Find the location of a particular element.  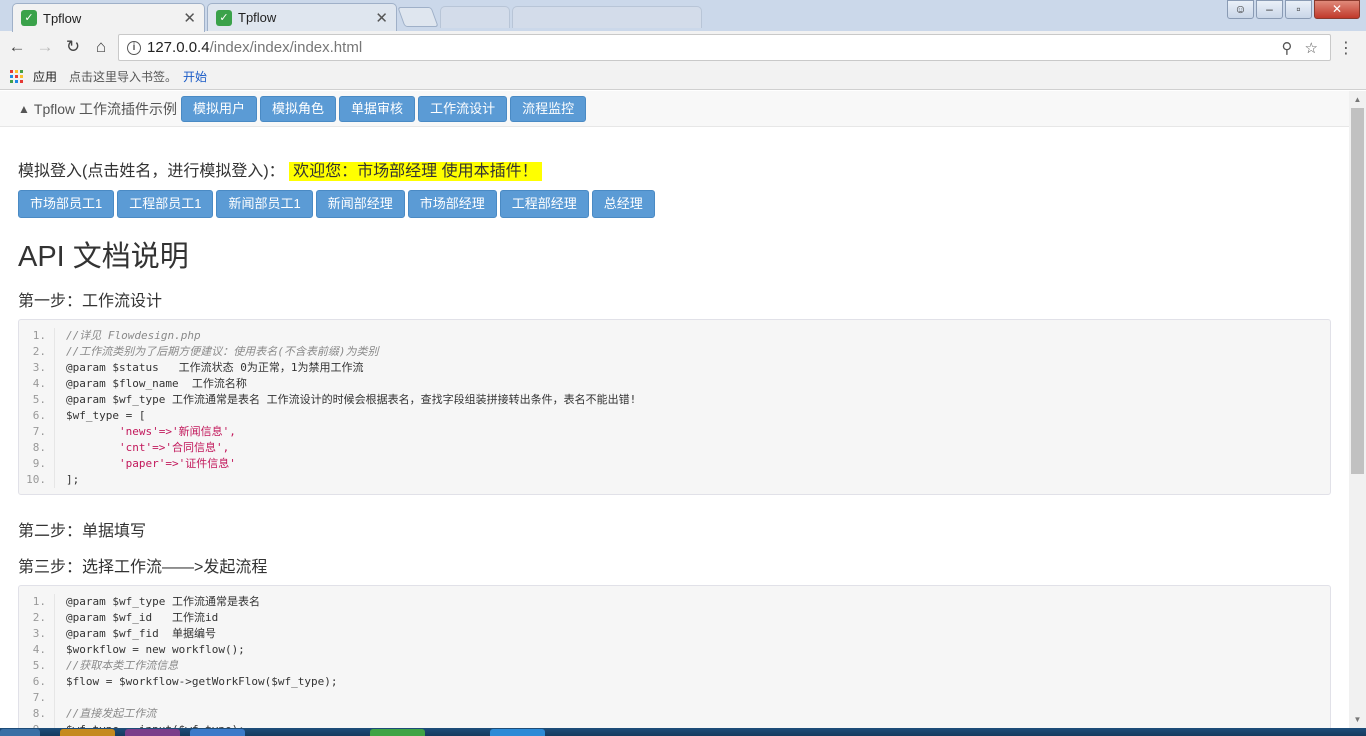

step2-heading: 第二步：单据填写 is located at coordinates (82, 531).